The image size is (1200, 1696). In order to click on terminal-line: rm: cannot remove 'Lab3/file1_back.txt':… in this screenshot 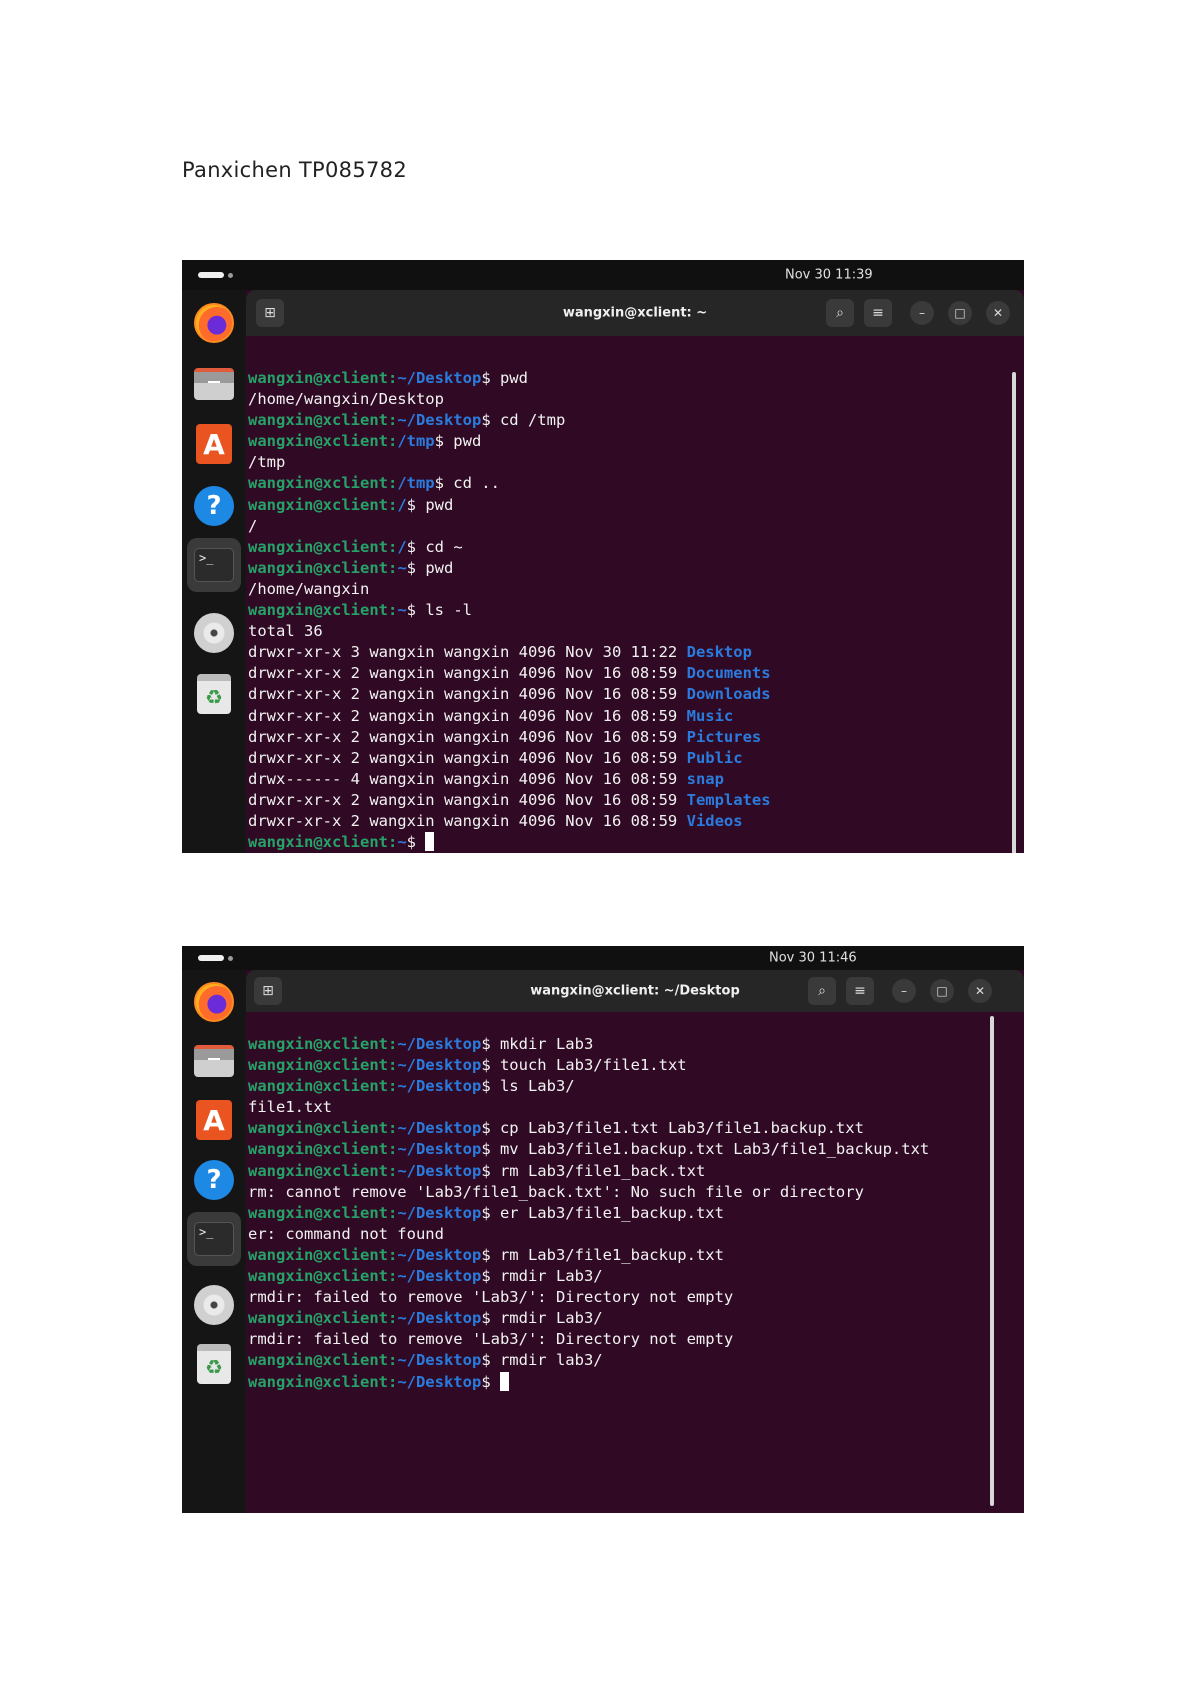, I will do `click(588, 1192)`.